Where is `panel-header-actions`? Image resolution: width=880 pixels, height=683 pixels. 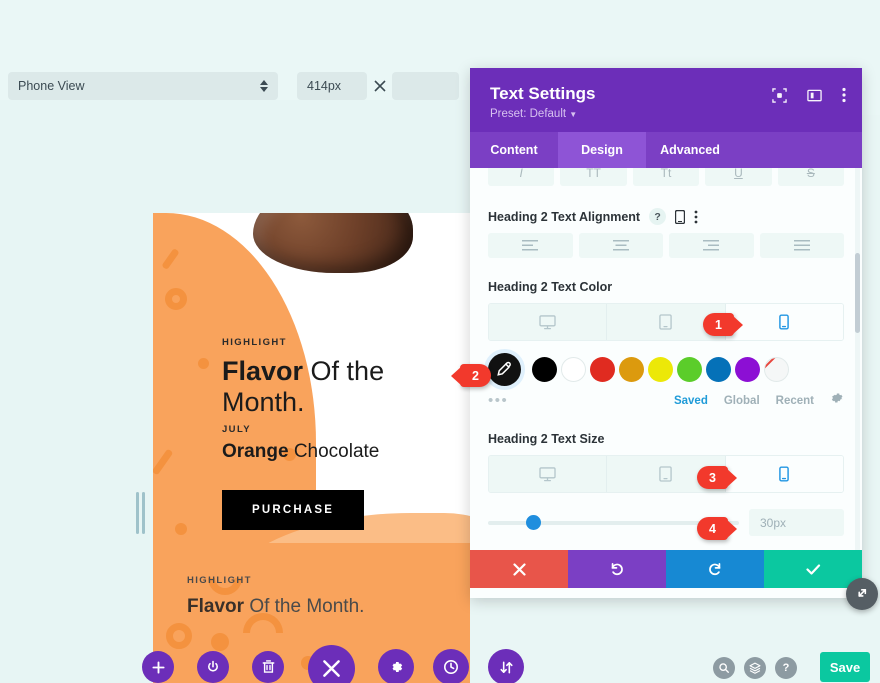
panel-header-actions is located at coordinates (809, 95).